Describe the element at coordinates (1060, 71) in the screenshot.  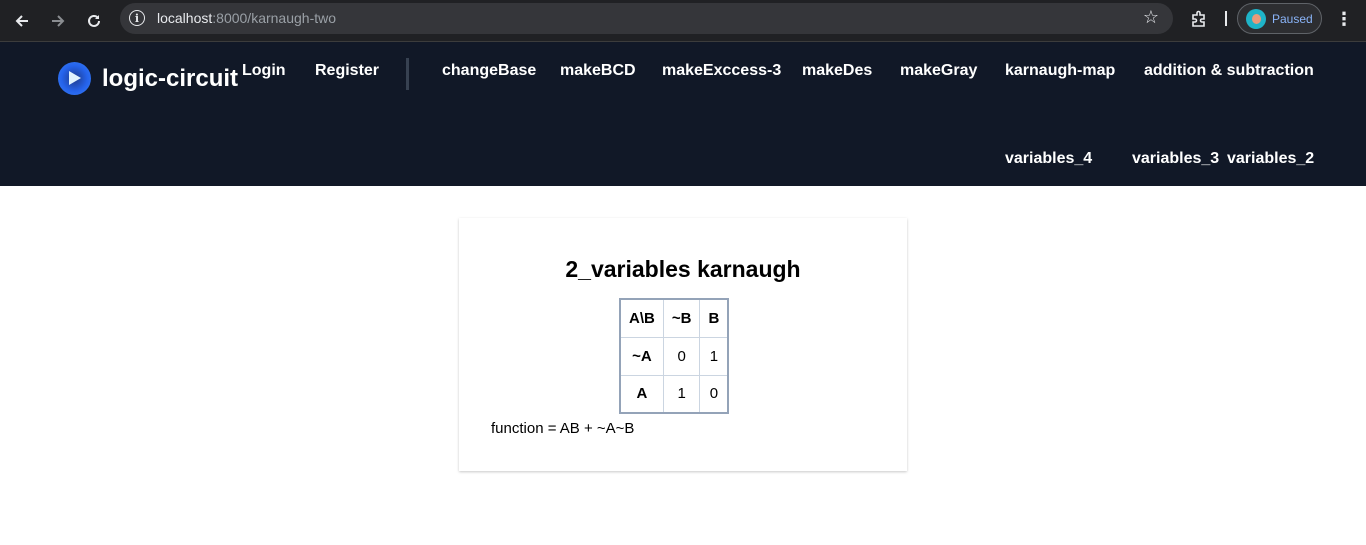
I see `nav-karnaugh-map: karnaugh-map` at that location.